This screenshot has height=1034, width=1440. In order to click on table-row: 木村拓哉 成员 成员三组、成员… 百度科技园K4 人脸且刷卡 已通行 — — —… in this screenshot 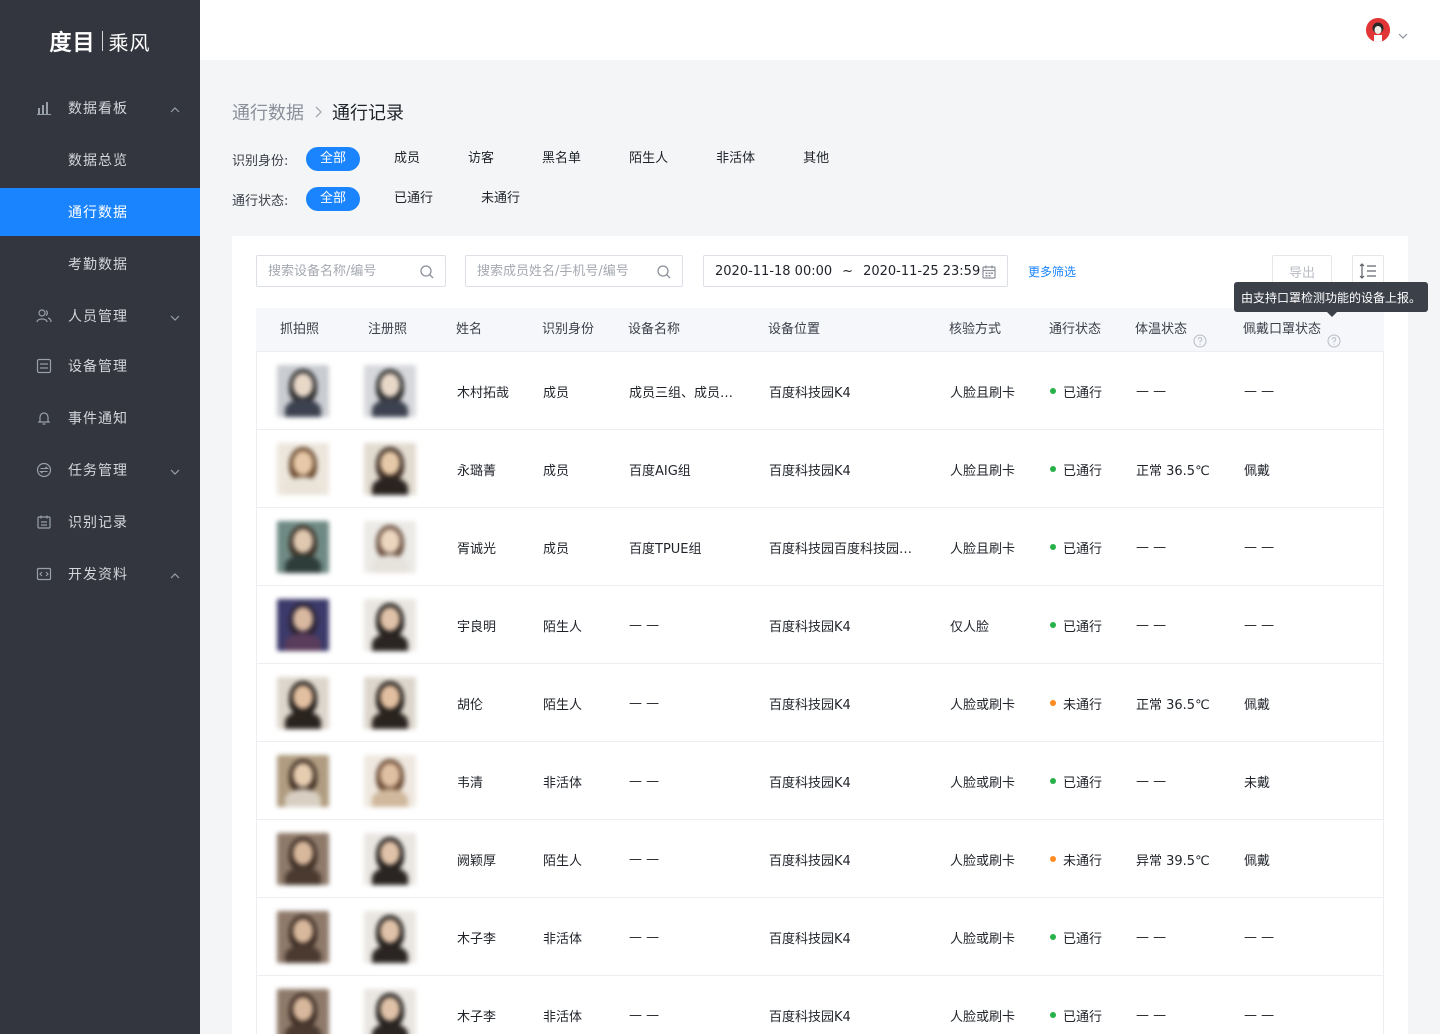, I will do `click(820, 391)`.